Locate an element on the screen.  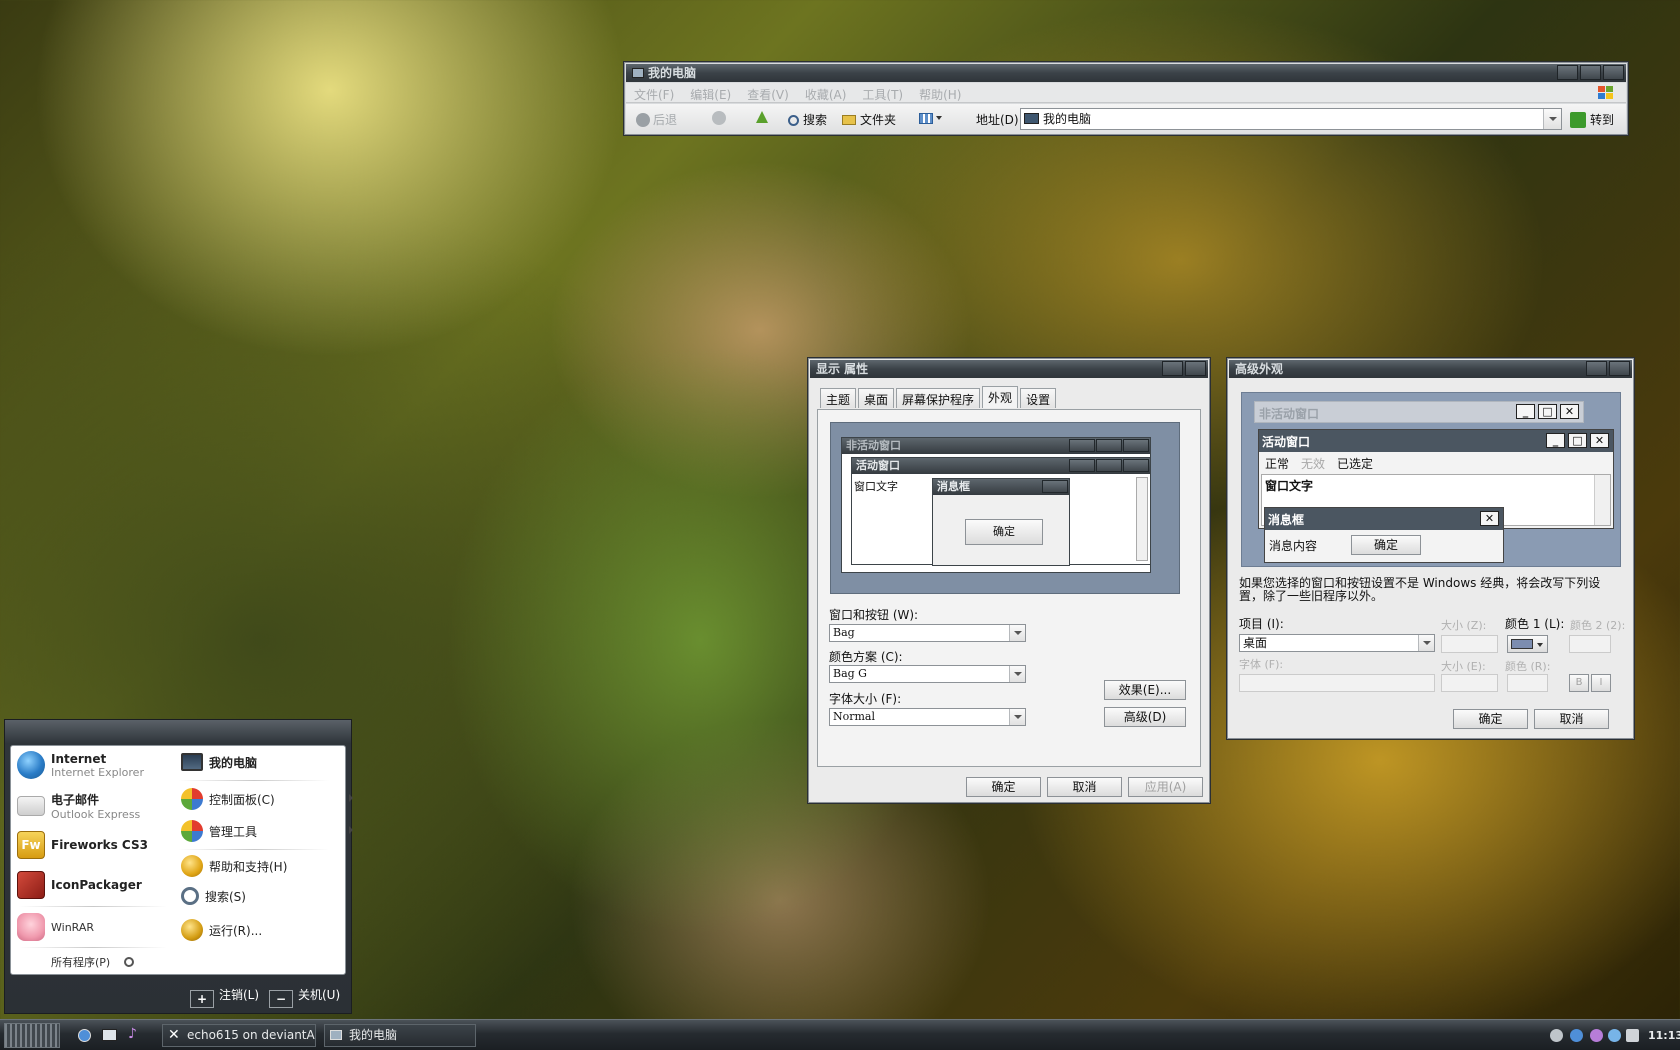
back-button: 后退 is located at coordinates (656, 119).